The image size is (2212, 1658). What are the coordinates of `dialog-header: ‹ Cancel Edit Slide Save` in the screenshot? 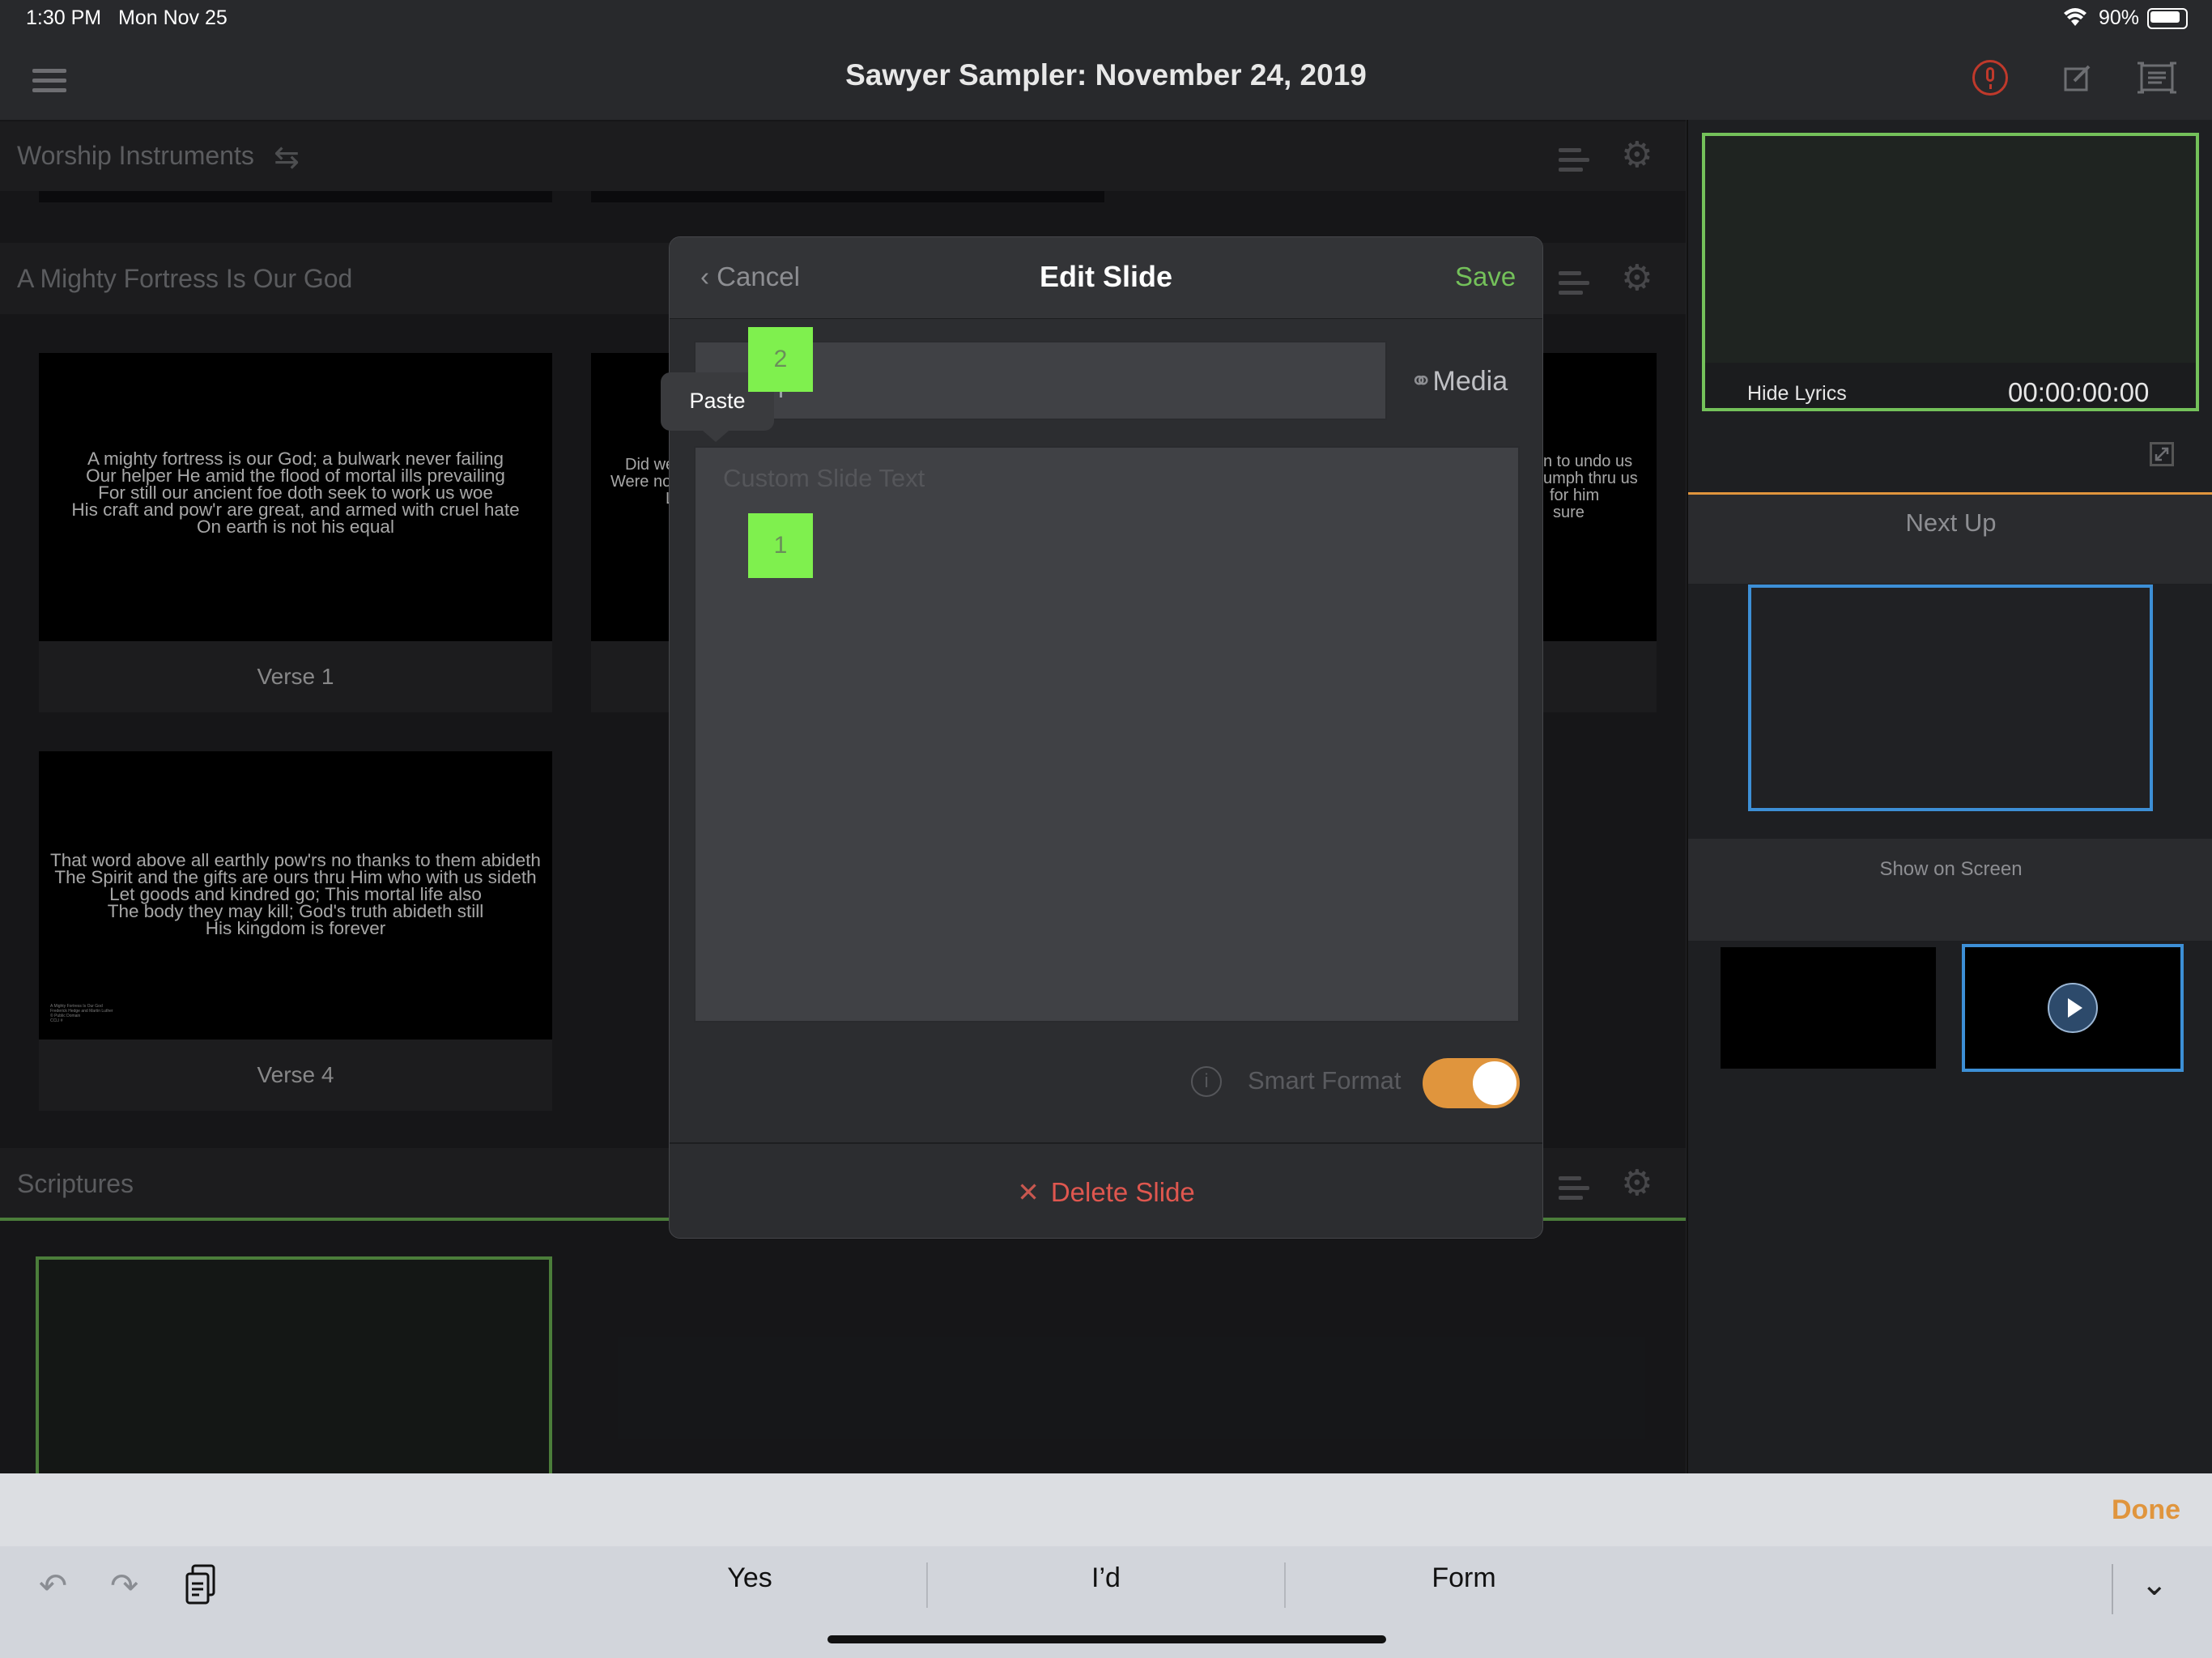 It's located at (1106, 278).